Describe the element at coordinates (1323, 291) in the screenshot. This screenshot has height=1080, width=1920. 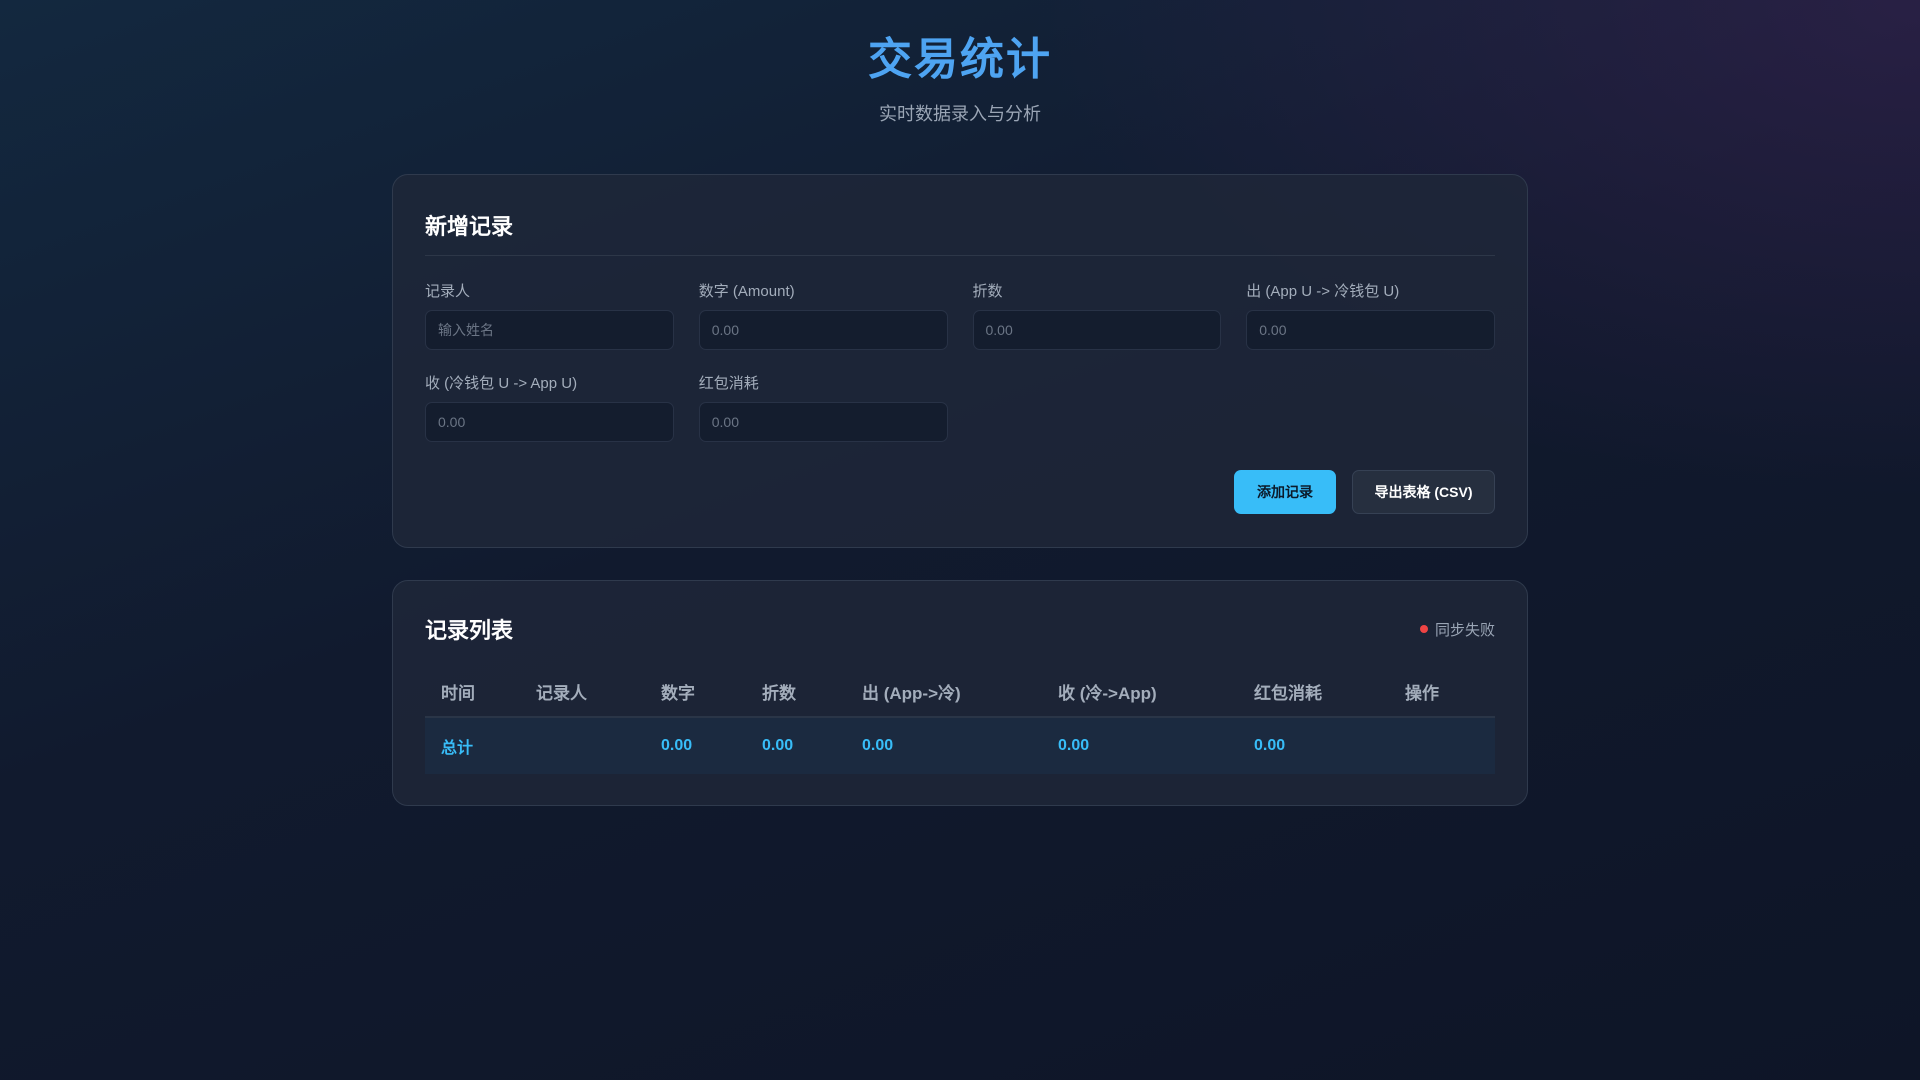
I see `field-label: 出 (App U -> 冷钱包 U)` at that location.